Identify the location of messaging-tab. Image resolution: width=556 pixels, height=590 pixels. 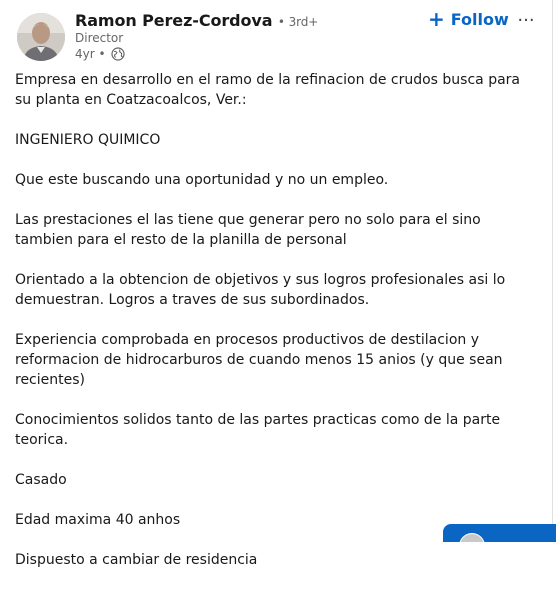
(499, 533).